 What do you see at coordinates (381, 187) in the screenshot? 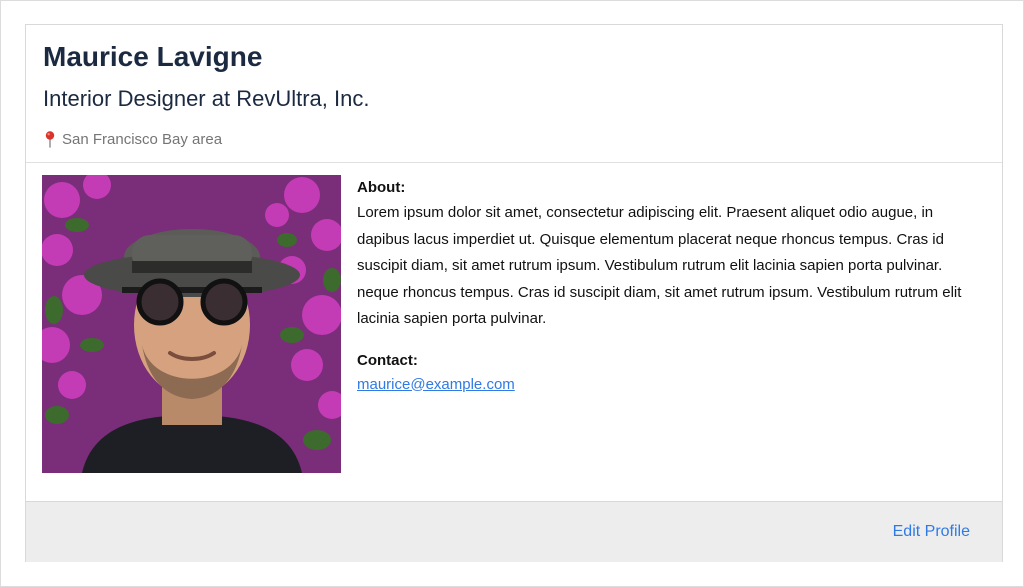
I see `about-label: About:` at bounding box center [381, 187].